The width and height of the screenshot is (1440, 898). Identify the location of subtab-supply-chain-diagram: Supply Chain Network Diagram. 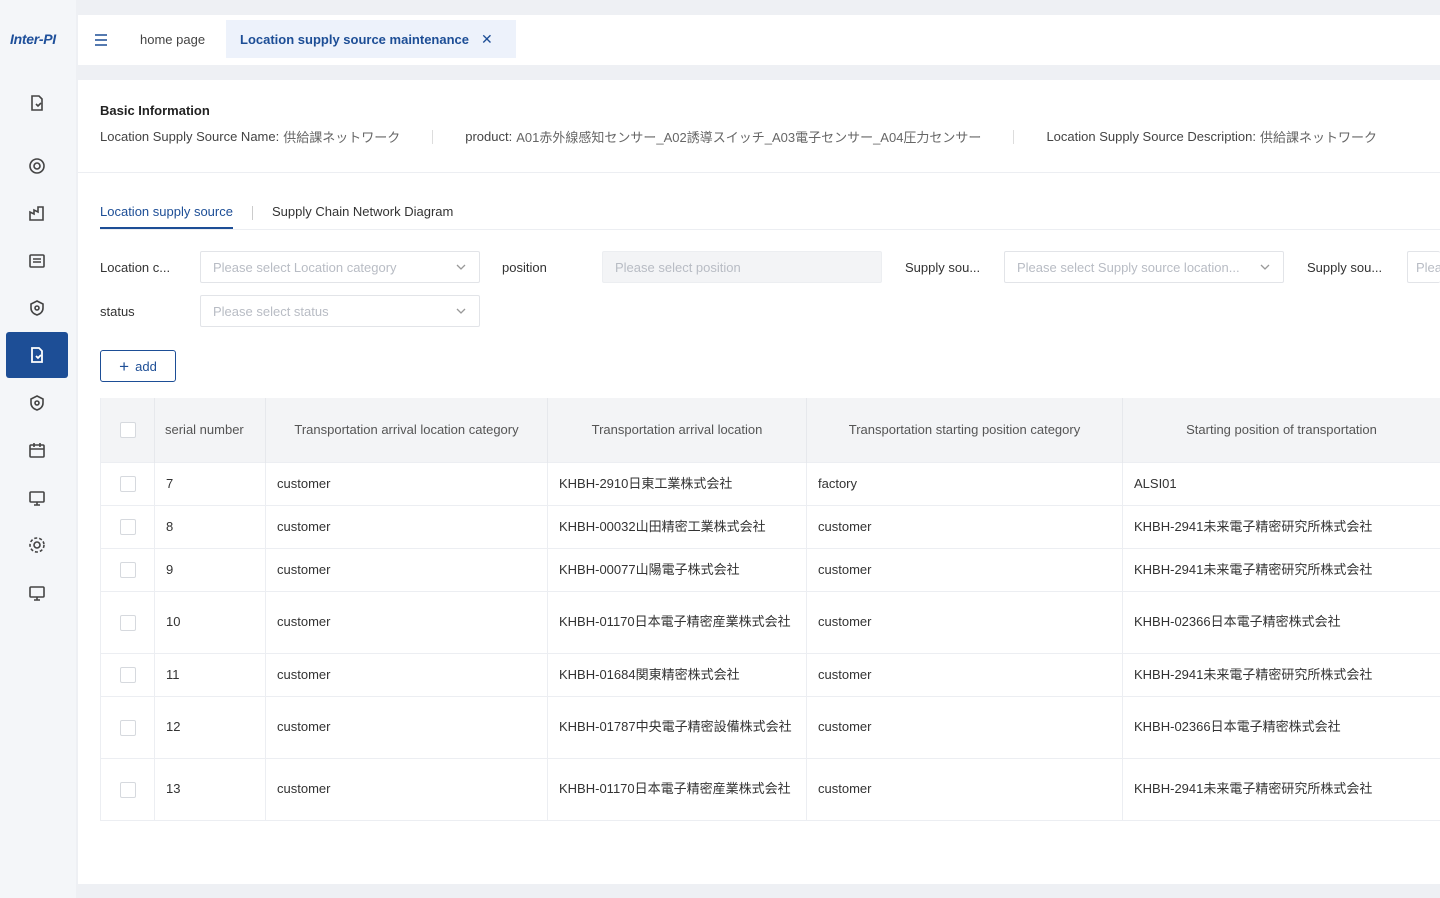
(362, 215).